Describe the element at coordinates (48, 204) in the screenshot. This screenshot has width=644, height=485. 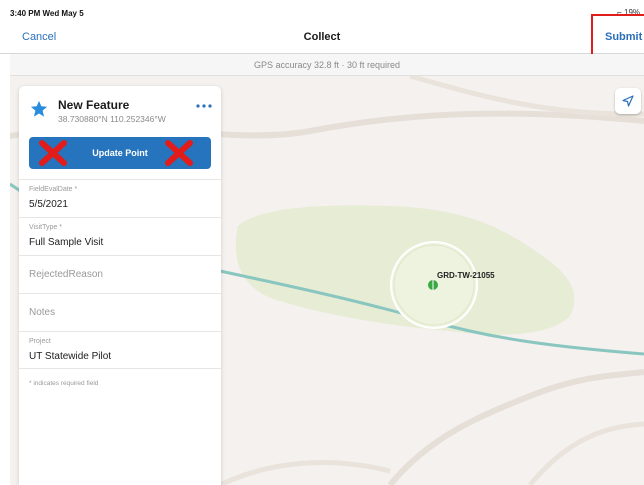
I see `field-value: 5/5/2021` at that location.